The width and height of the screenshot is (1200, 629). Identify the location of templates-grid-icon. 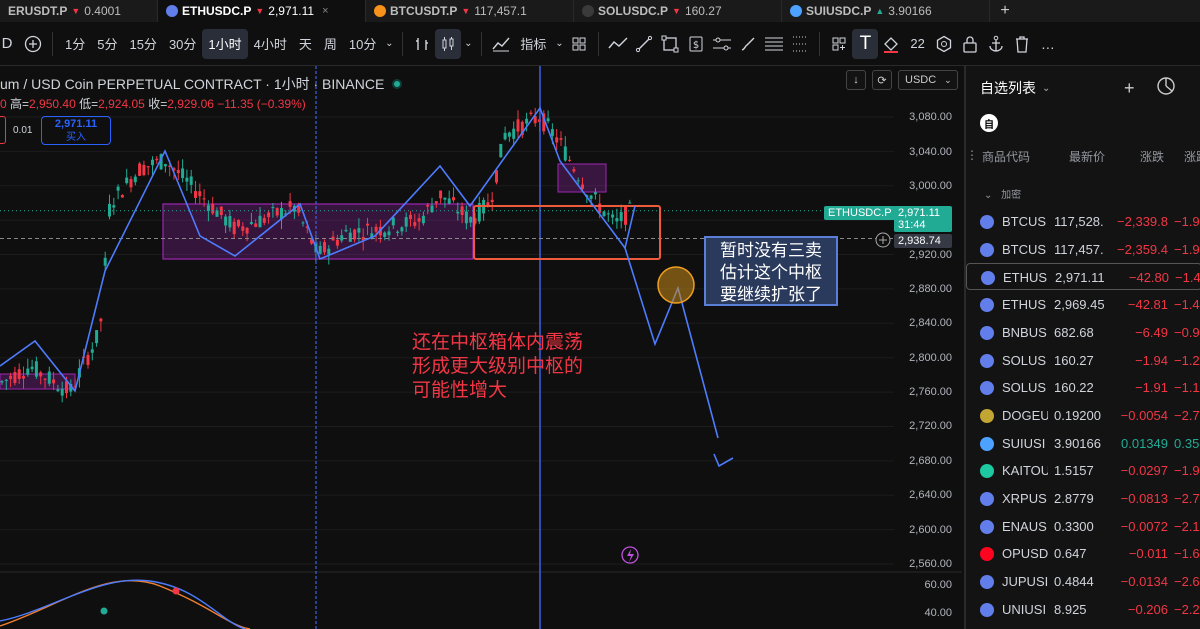
(579, 44).